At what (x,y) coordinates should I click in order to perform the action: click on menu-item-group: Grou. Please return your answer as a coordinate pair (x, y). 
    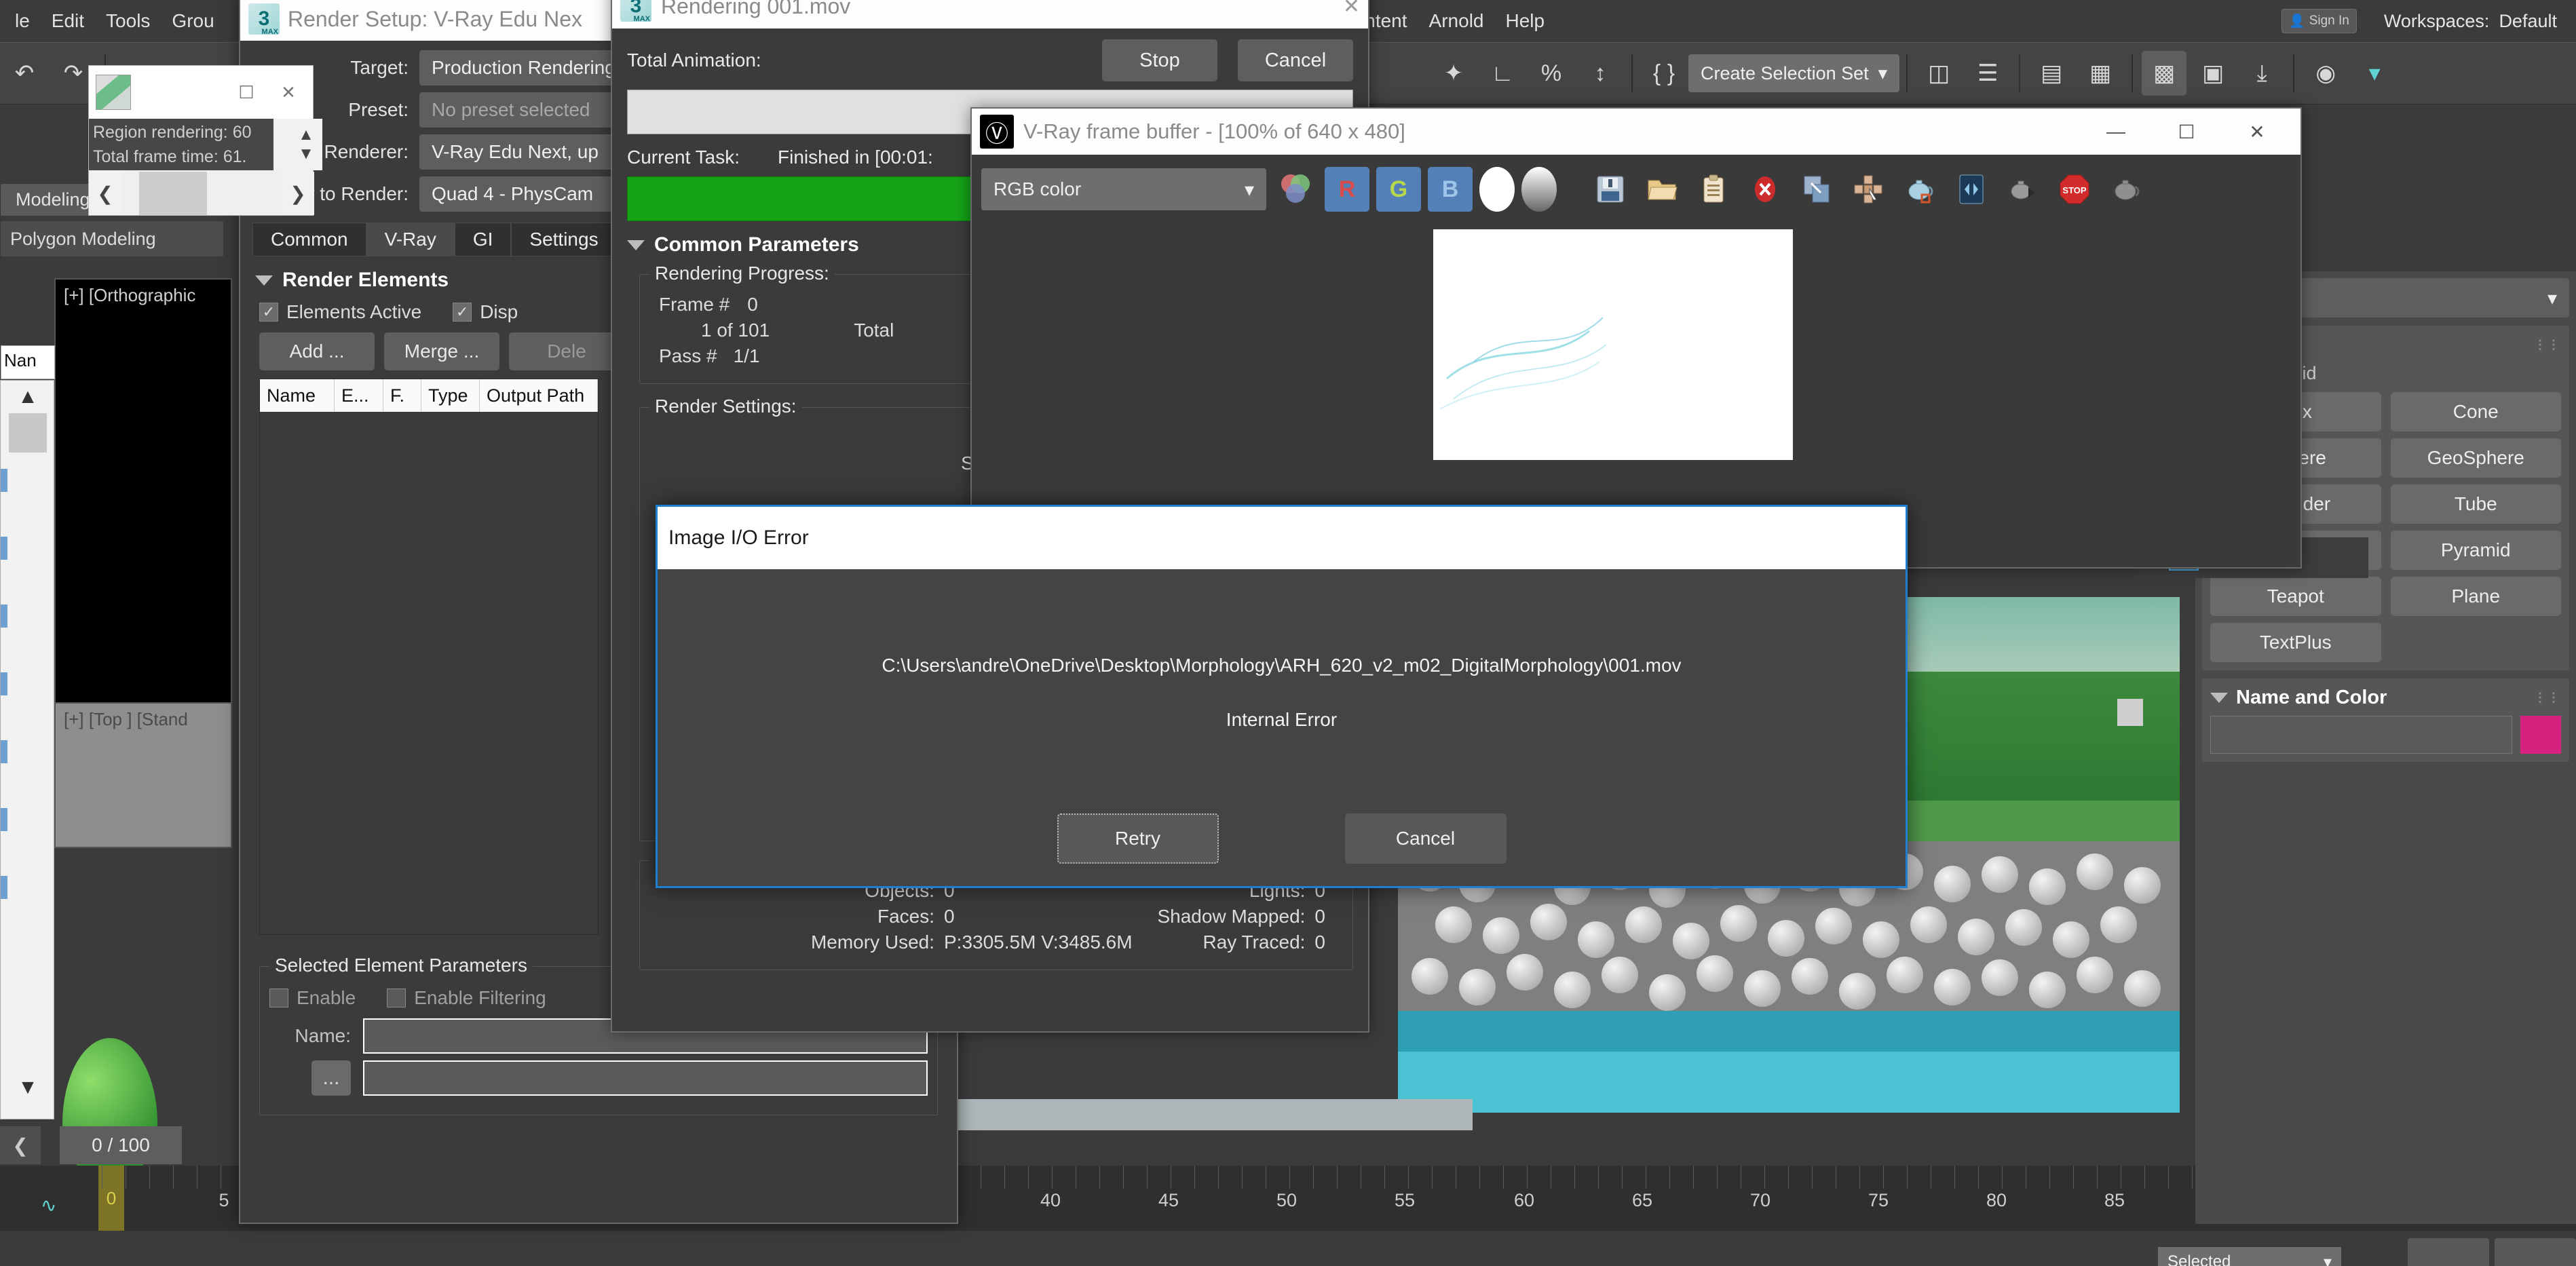
    Looking at the image, I should click on (193, 21).